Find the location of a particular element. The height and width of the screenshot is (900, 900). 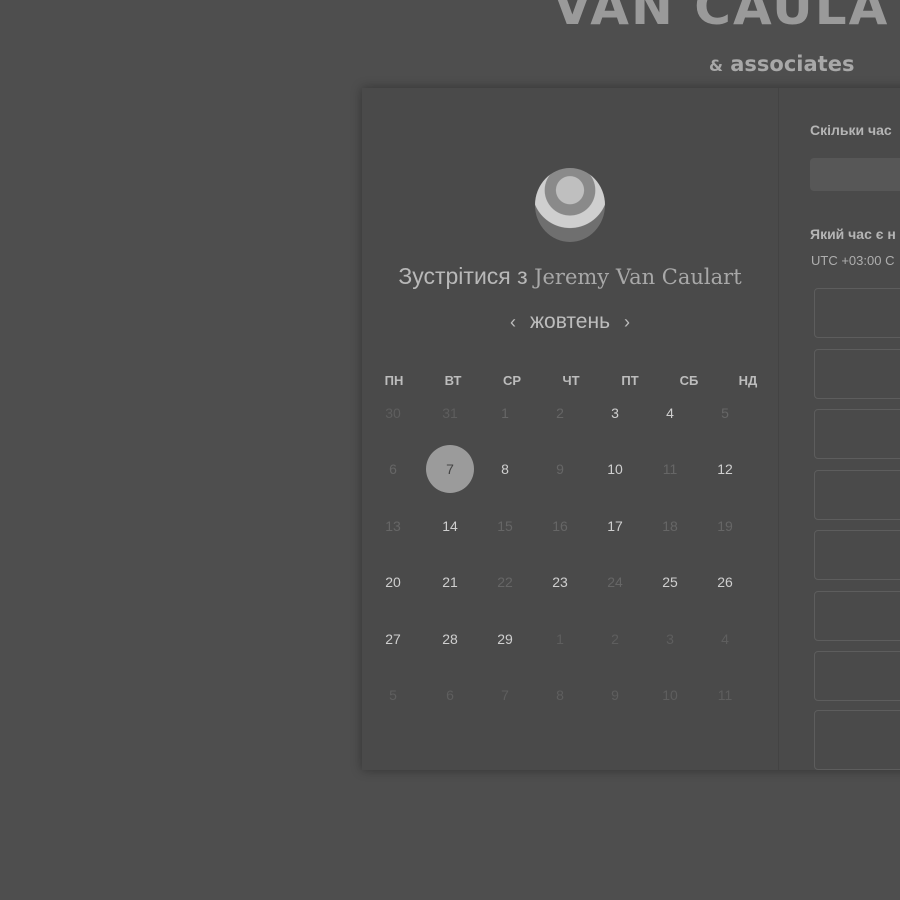

calendar-day: 19 is located at coordinates (725, 526).